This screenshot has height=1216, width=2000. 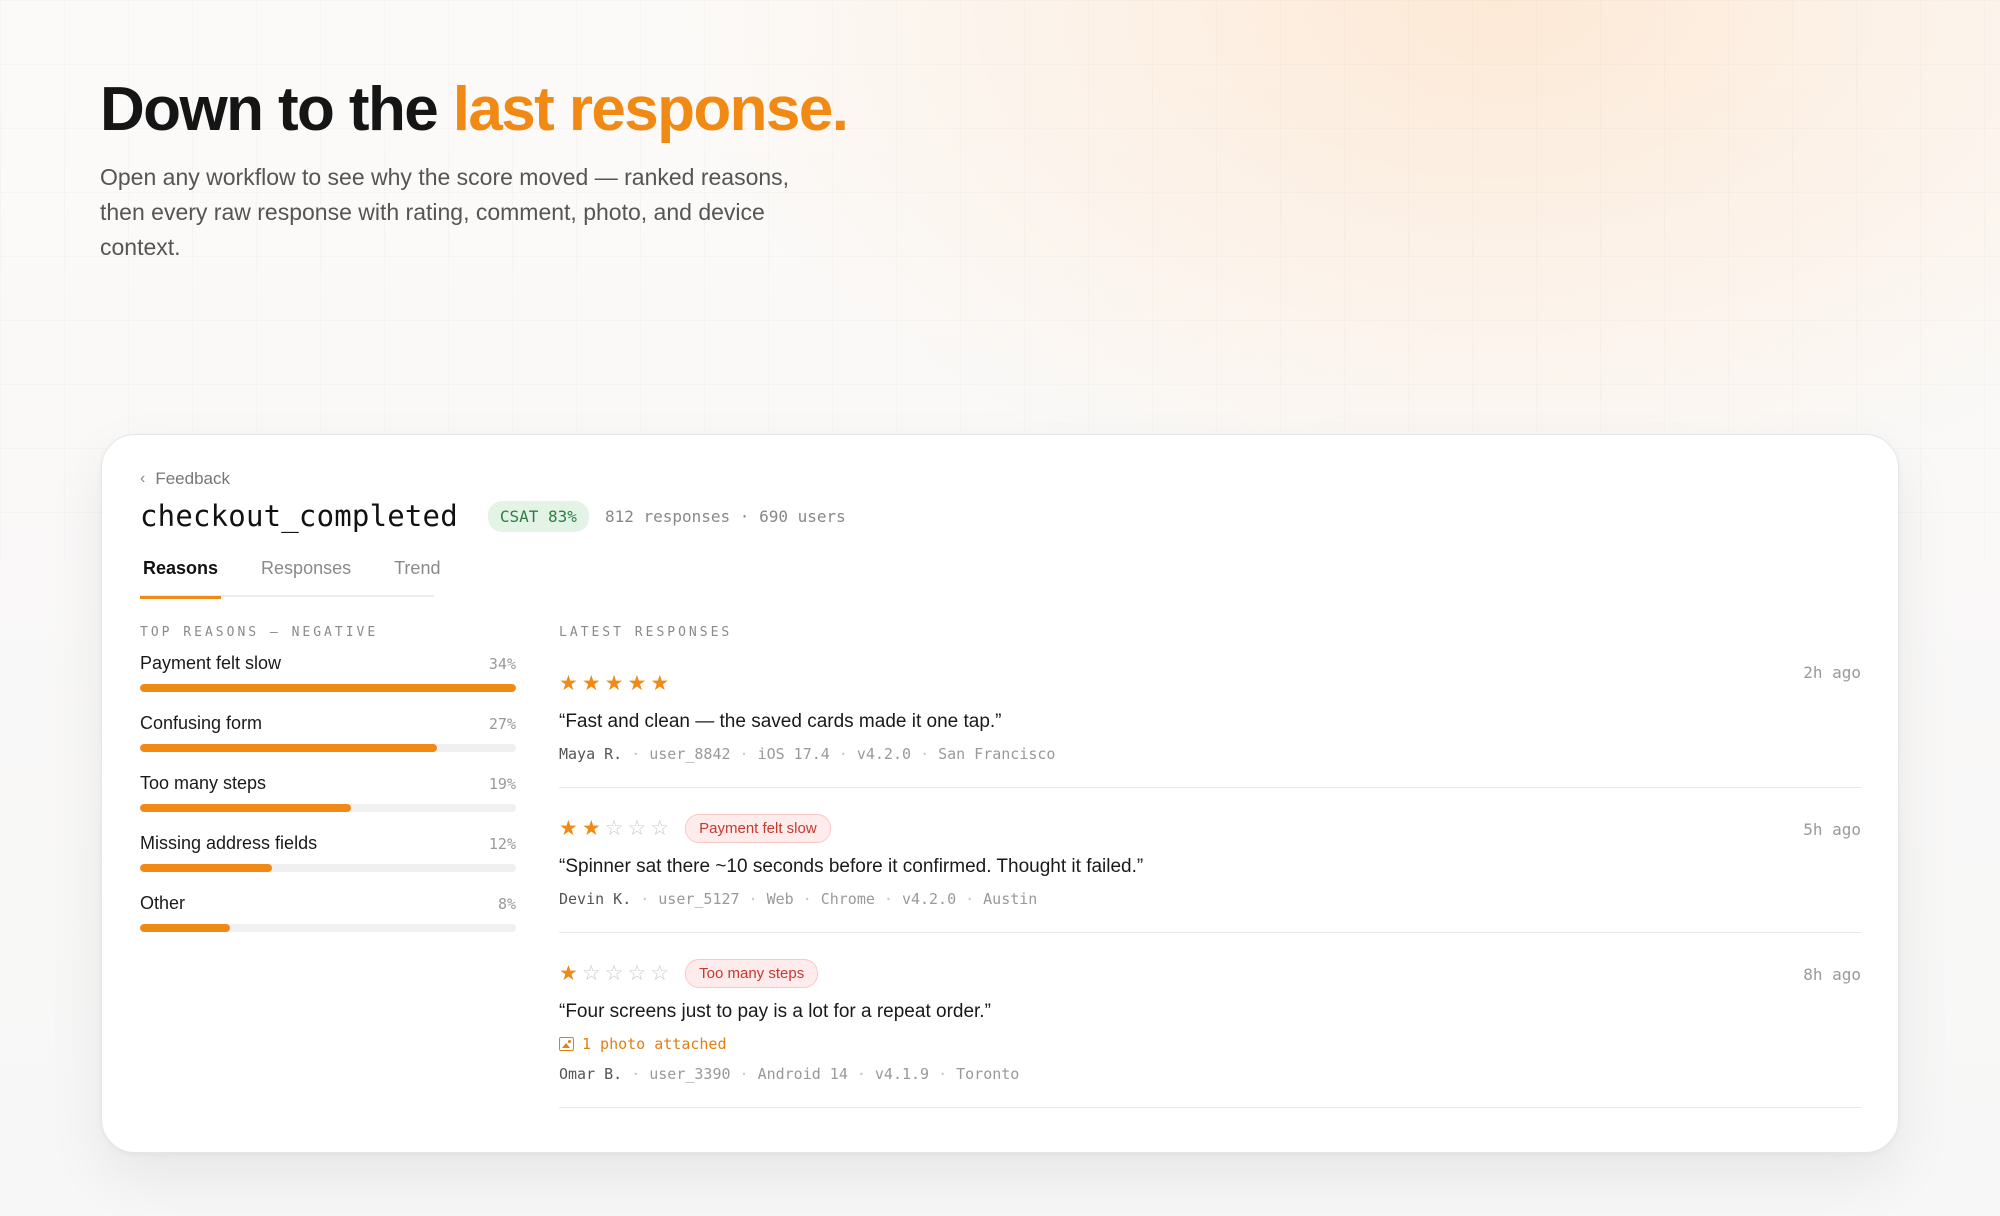 I want to click on device-detail: iOS 17.4, so click(x=793, y=754).